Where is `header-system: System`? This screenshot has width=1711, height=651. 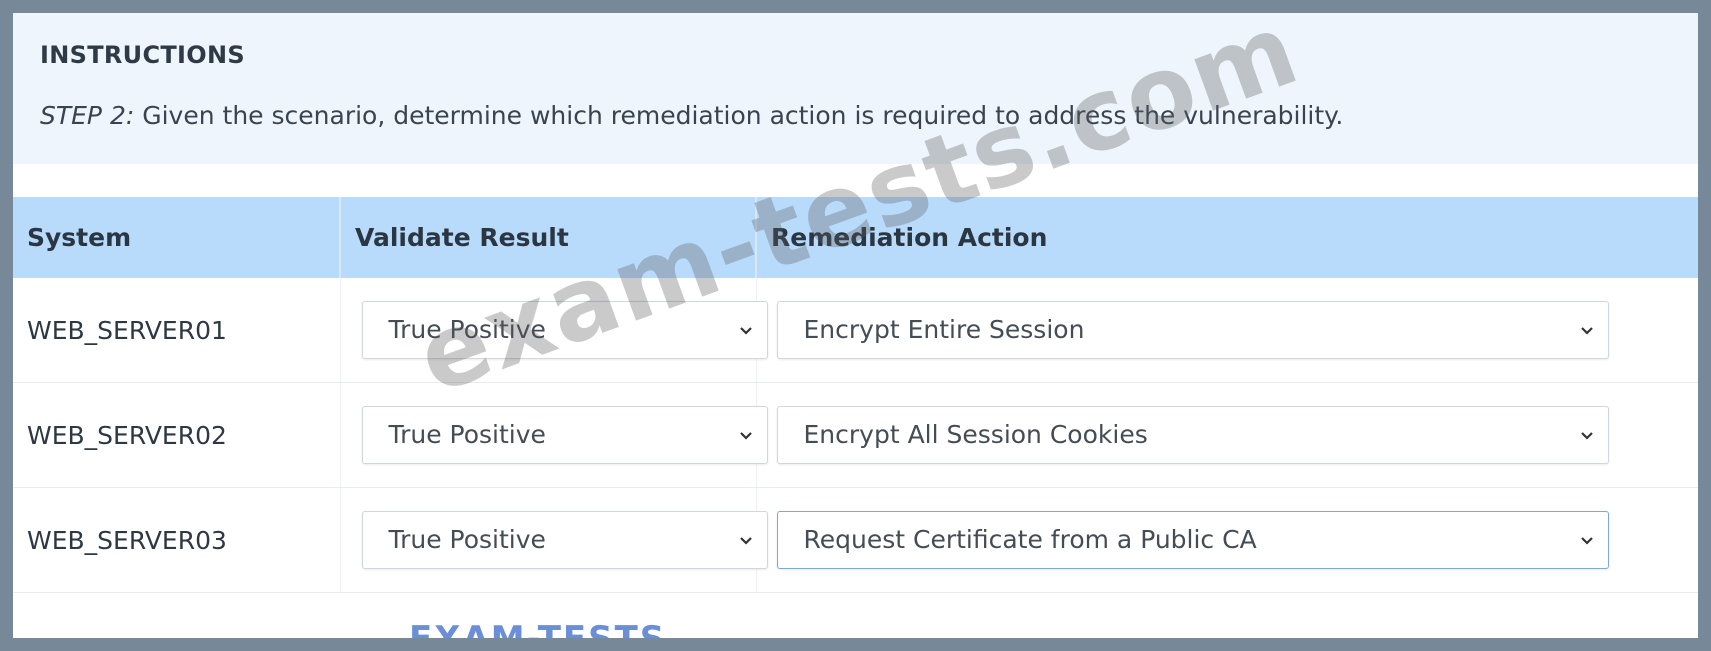
header-system: System is located at coordinates (177, 237).